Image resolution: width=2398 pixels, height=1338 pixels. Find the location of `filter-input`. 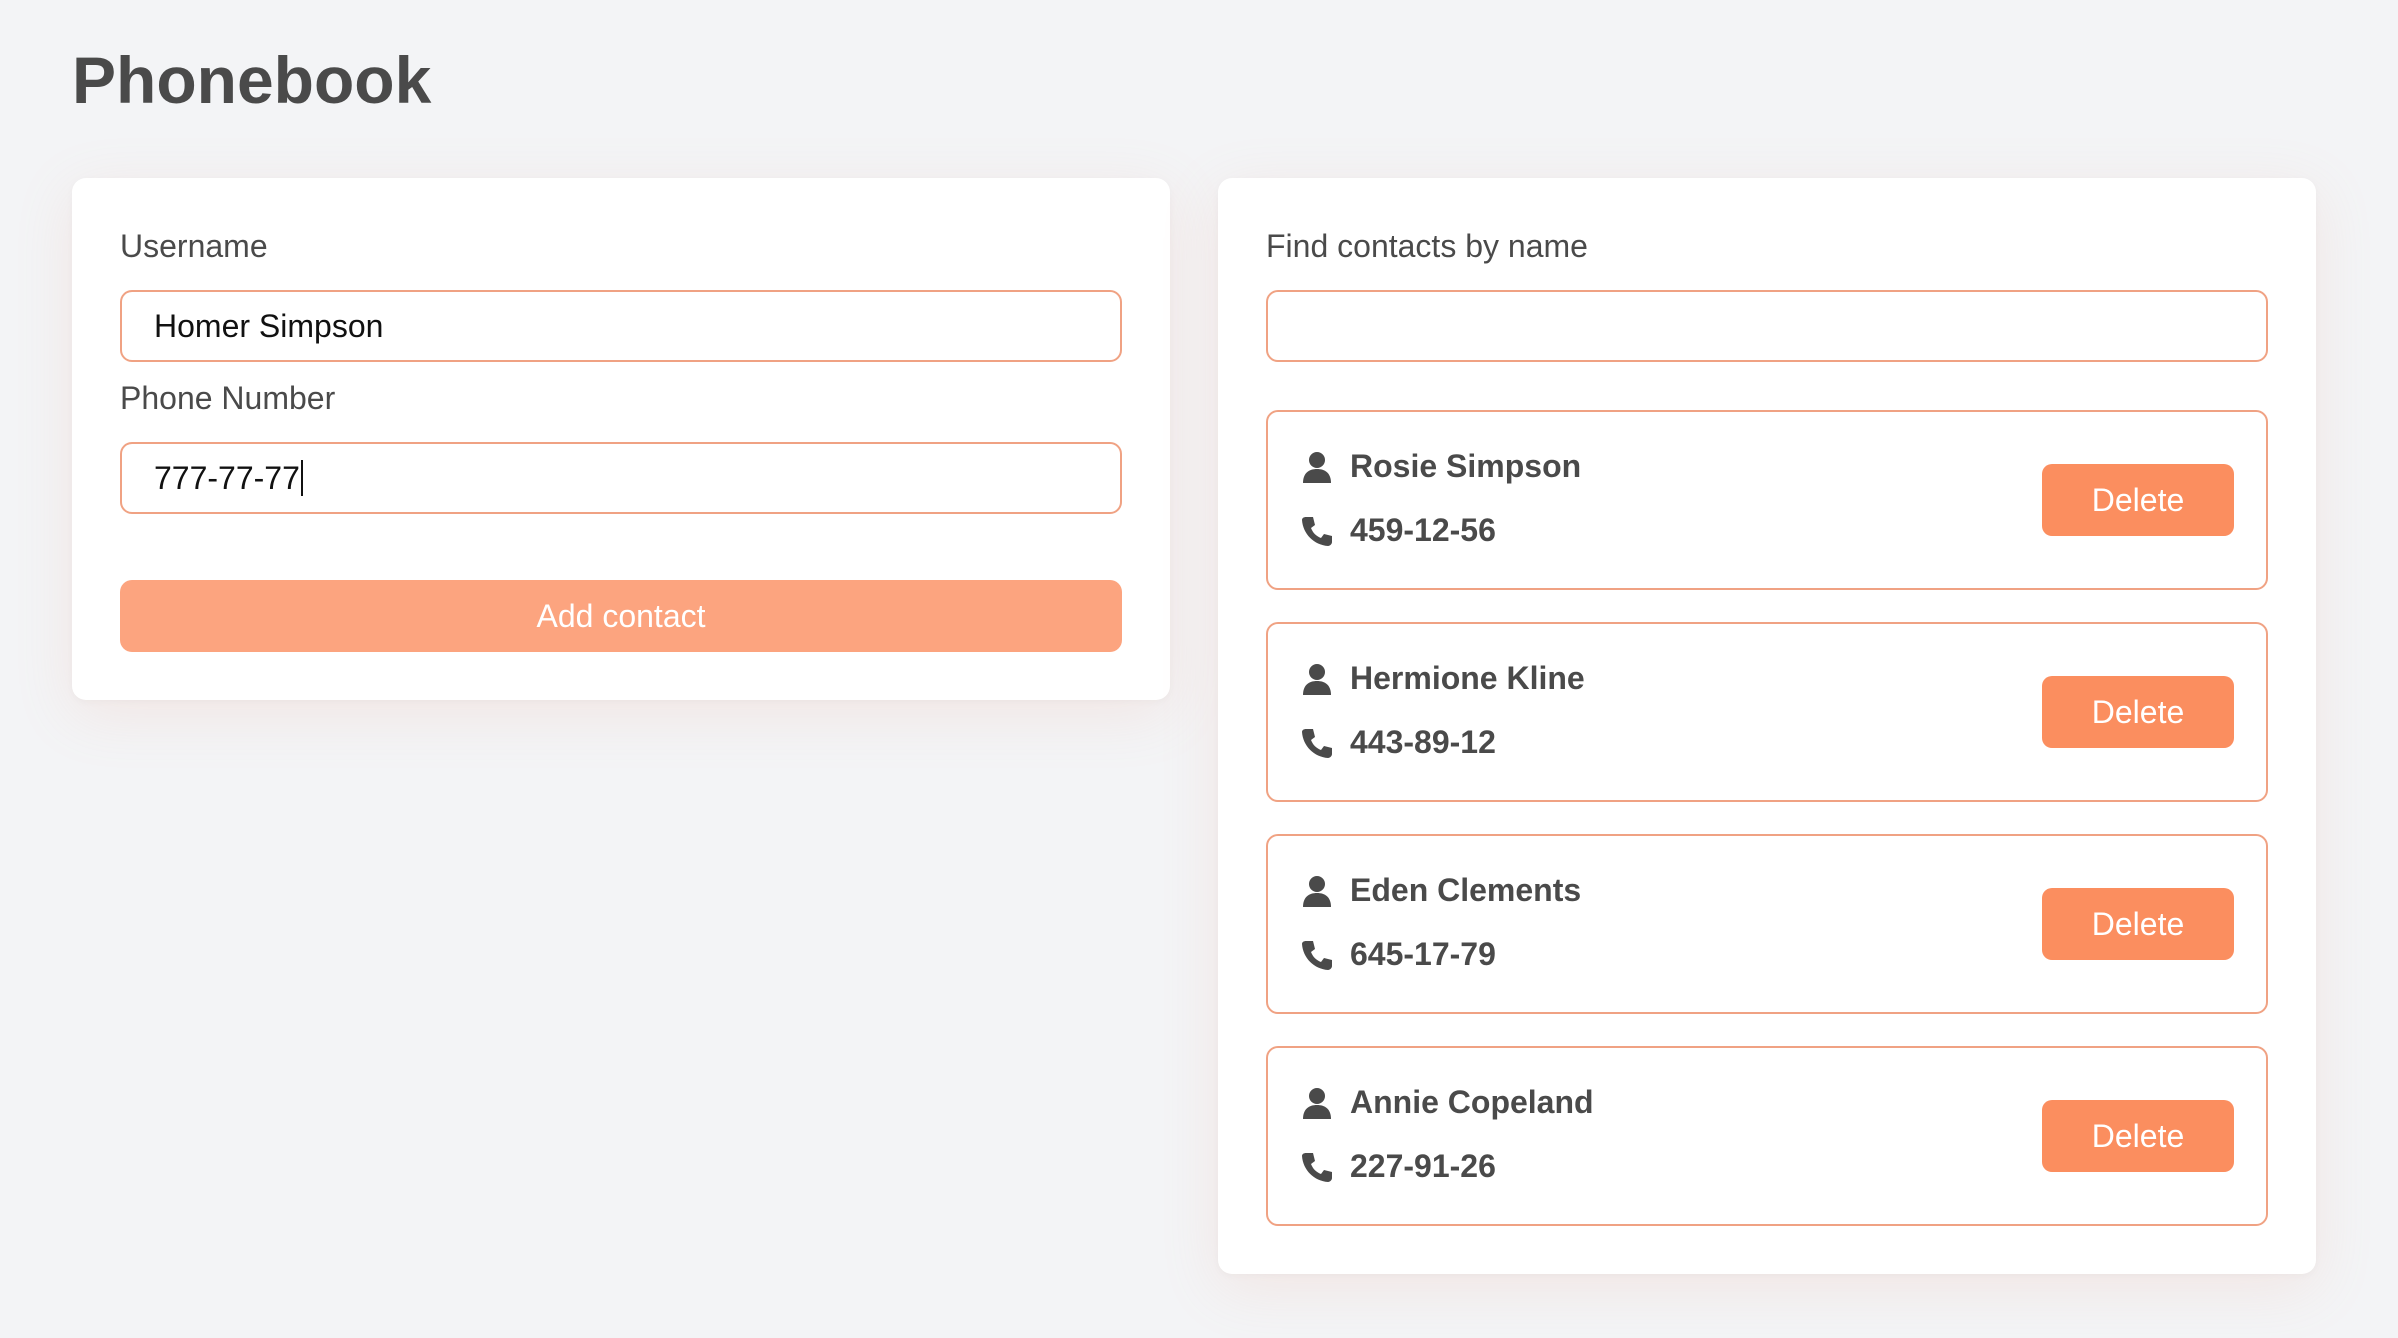

filter-input is located at coordinates (1767, 326).